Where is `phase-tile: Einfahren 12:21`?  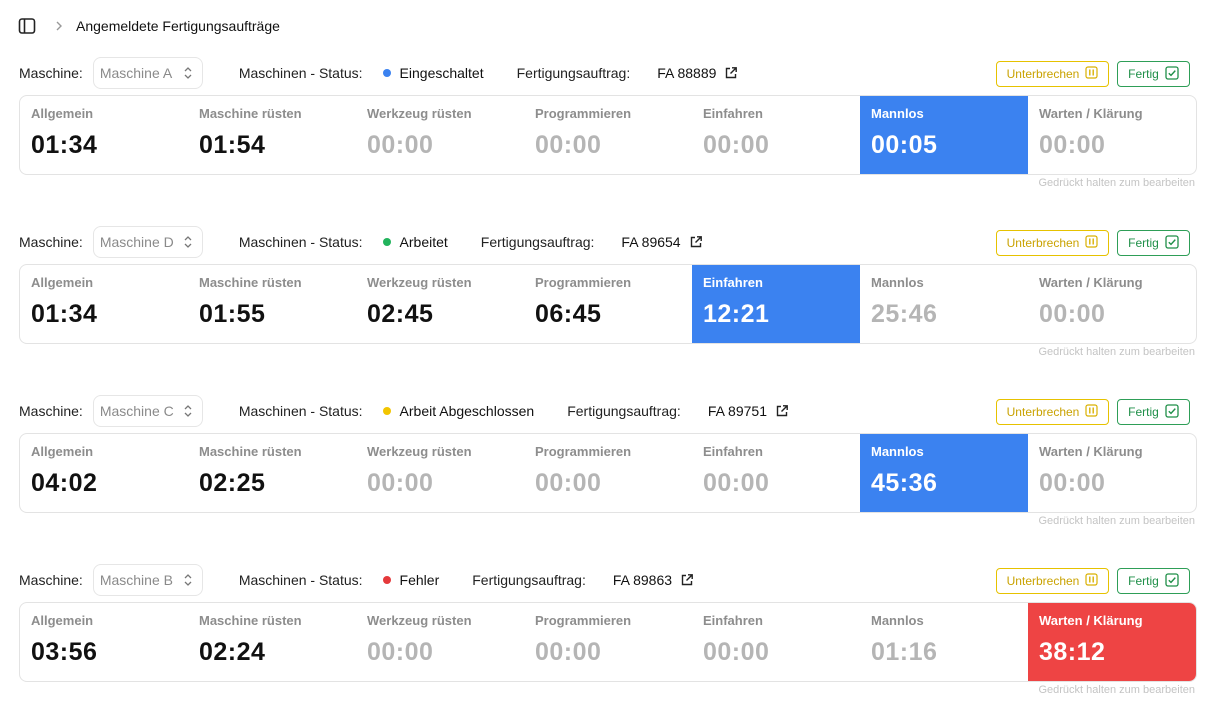 phase-tile: Einfahren 12:21 is located at coordinates (776, 304).